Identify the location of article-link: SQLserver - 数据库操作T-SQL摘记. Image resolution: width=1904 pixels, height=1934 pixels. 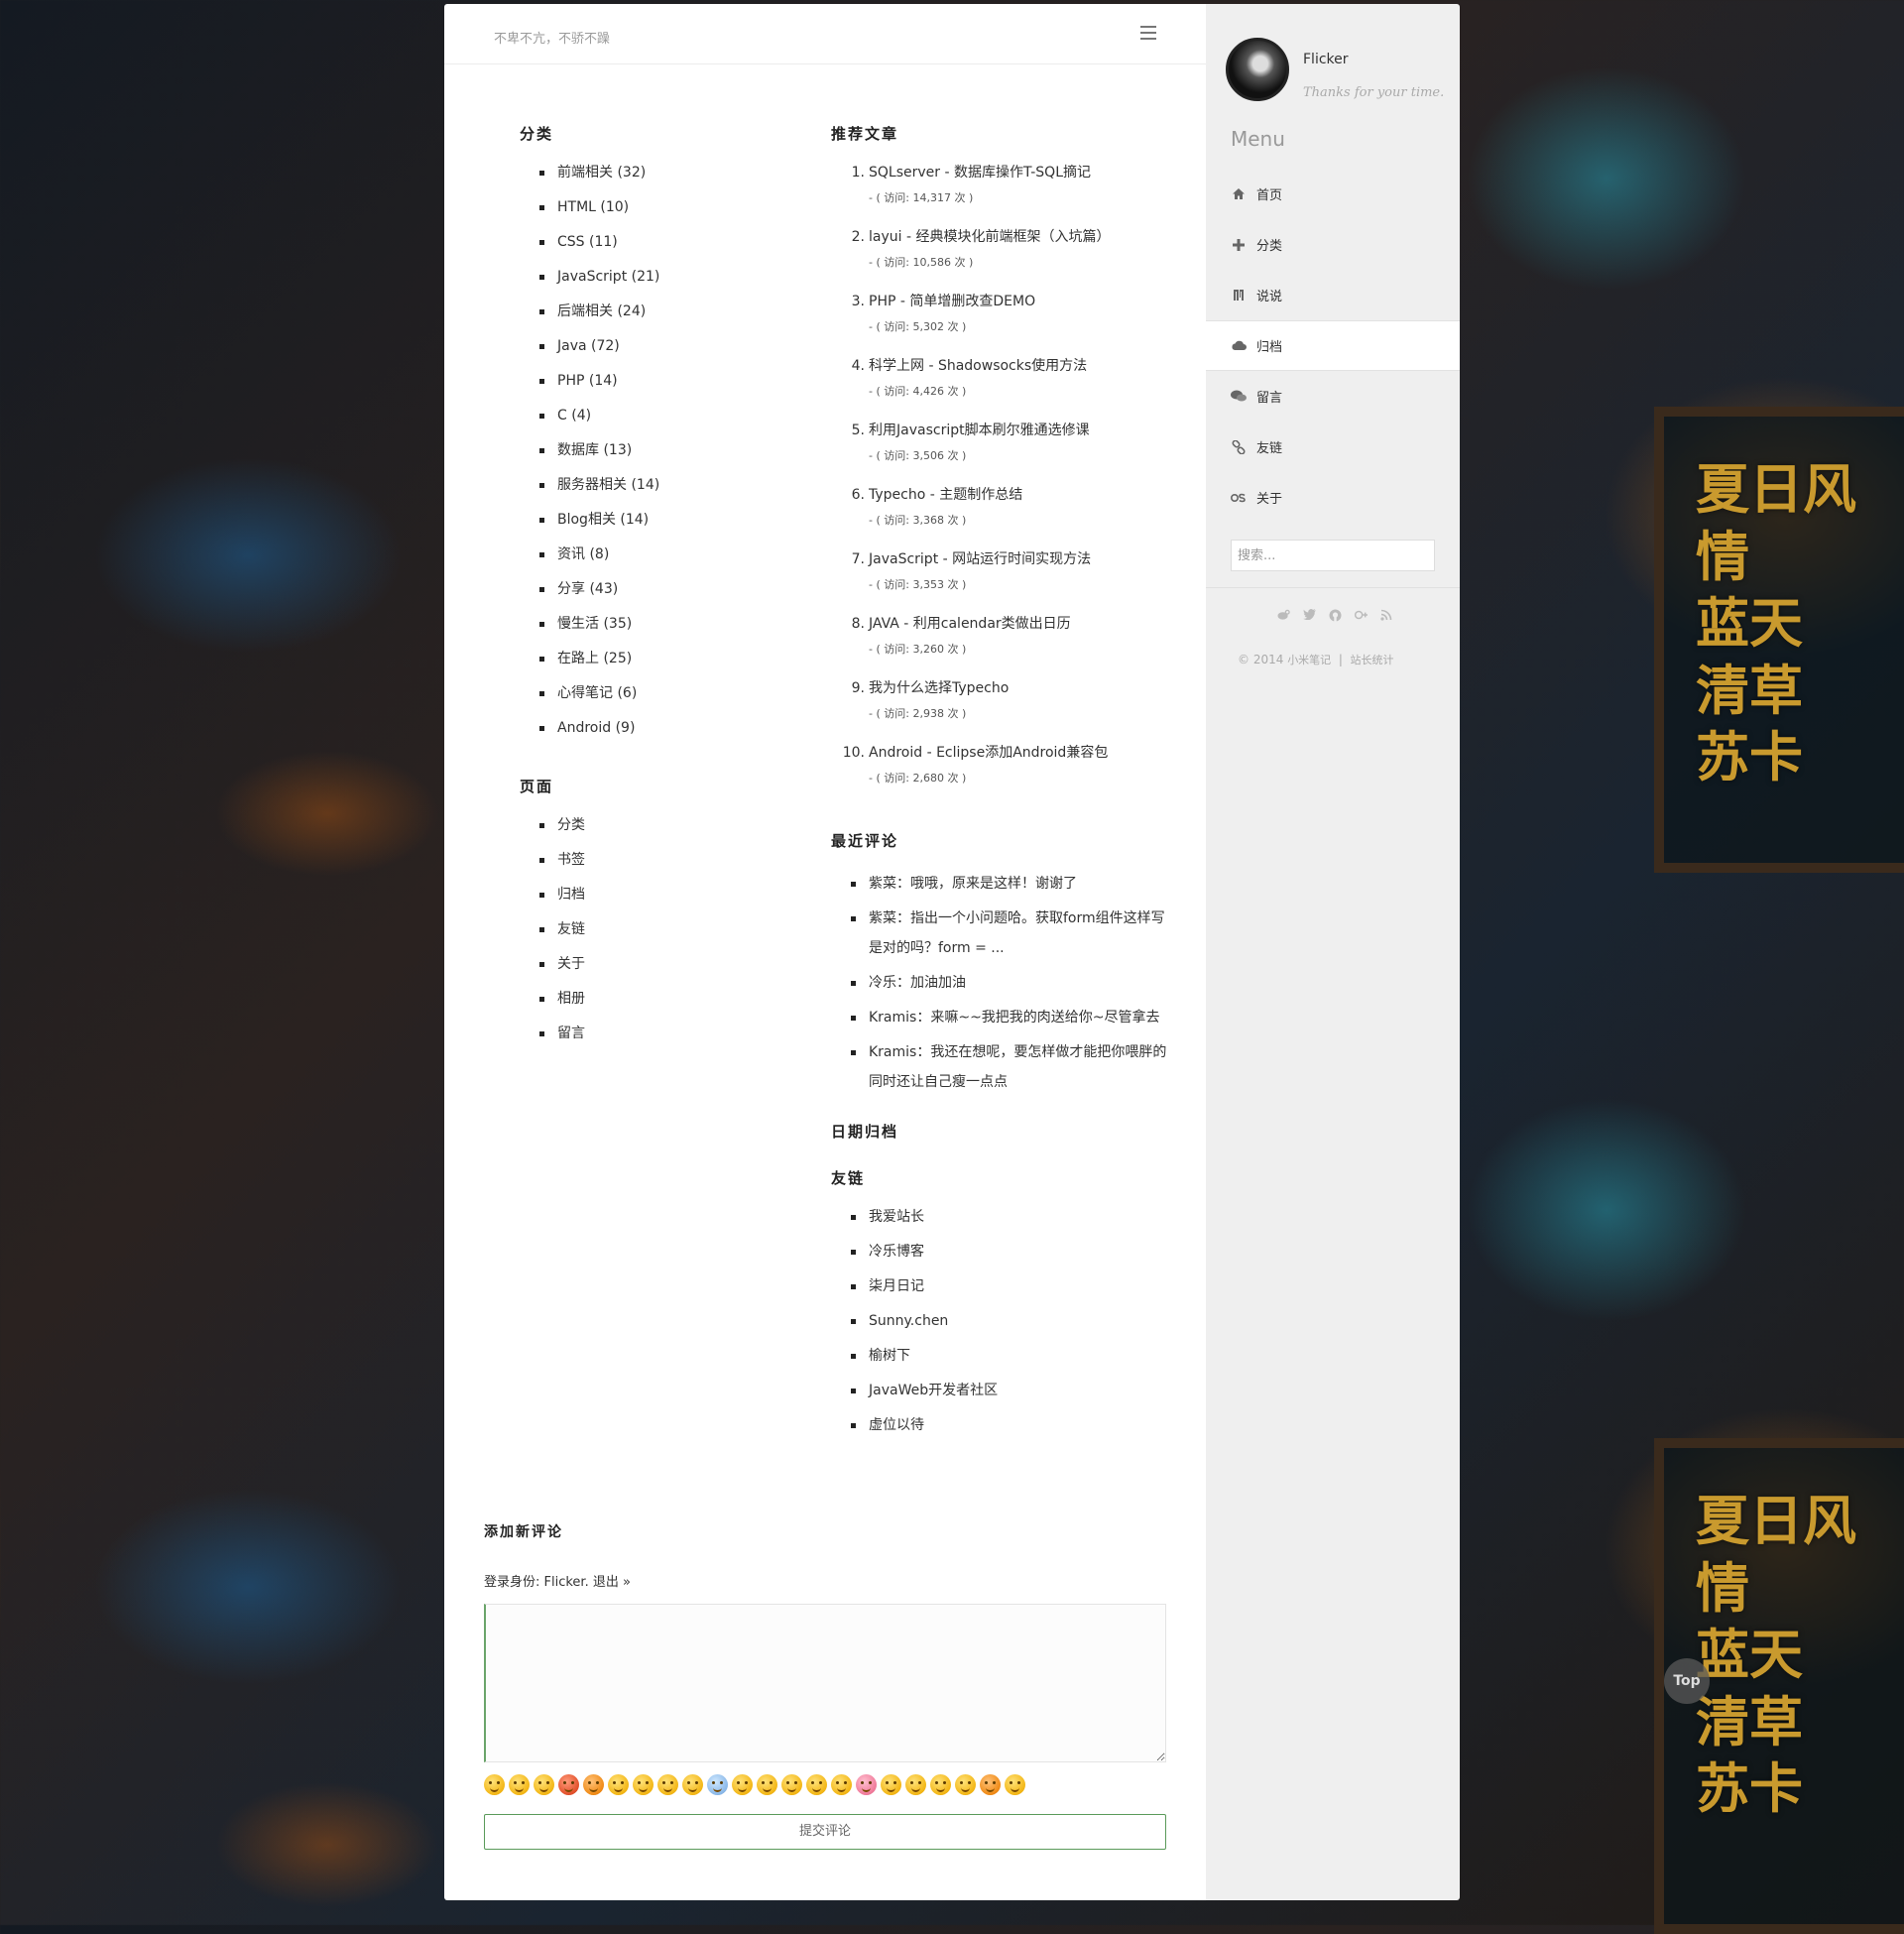
(1018, 172).